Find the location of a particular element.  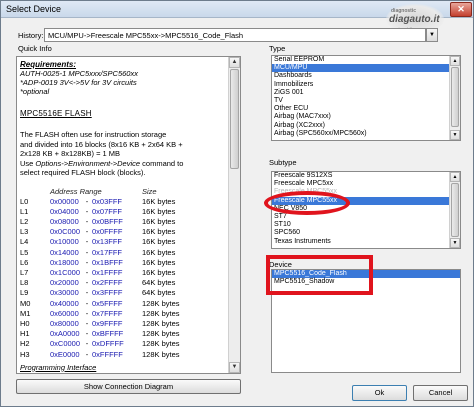

requirement-line: AUTH-0025-1 MPC5xxx/SPC560xx is located at coordinates (79, 73).